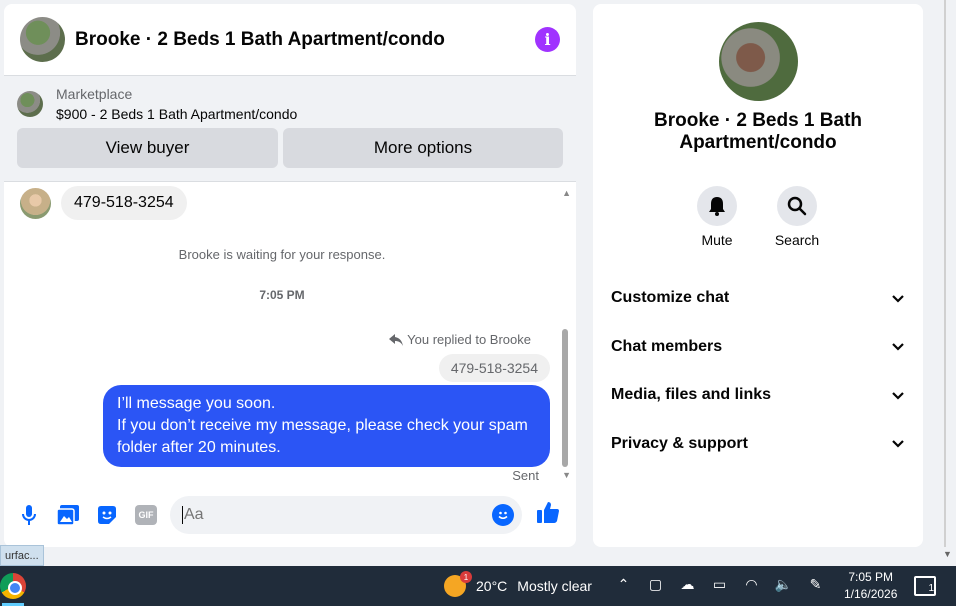 The width and height of the screenshot is (956, 606). I want to click on page-scroll-down-icon: ▼, so click(947, 554).